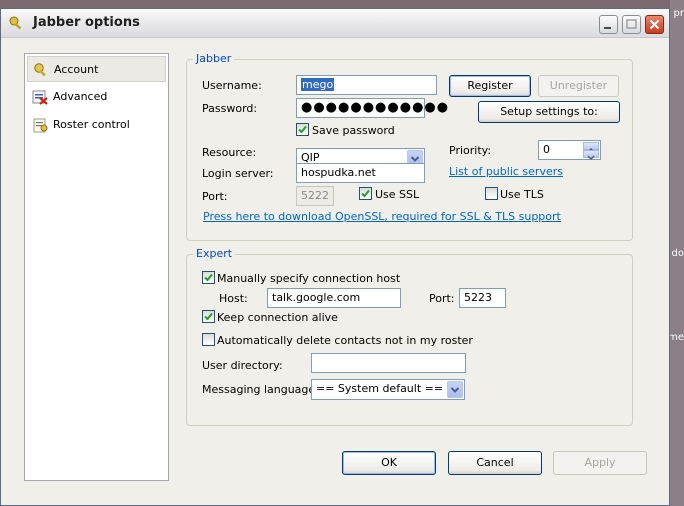 Image resolution: width=684 pixels, height=506 pixels. What do you see at coordinates (40, 97) in the screenshot?
I see `advanced-settings-icon` at bounding box center [40, 97].